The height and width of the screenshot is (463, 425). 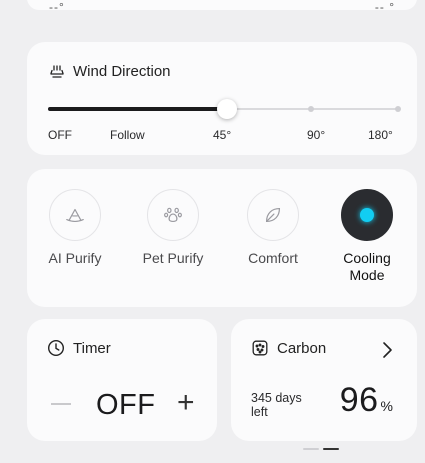 What do you see at coordinates (222, 7) in the screenshot?
I see `top-card-partial: --° -- °` at bounding box center [222, 7].